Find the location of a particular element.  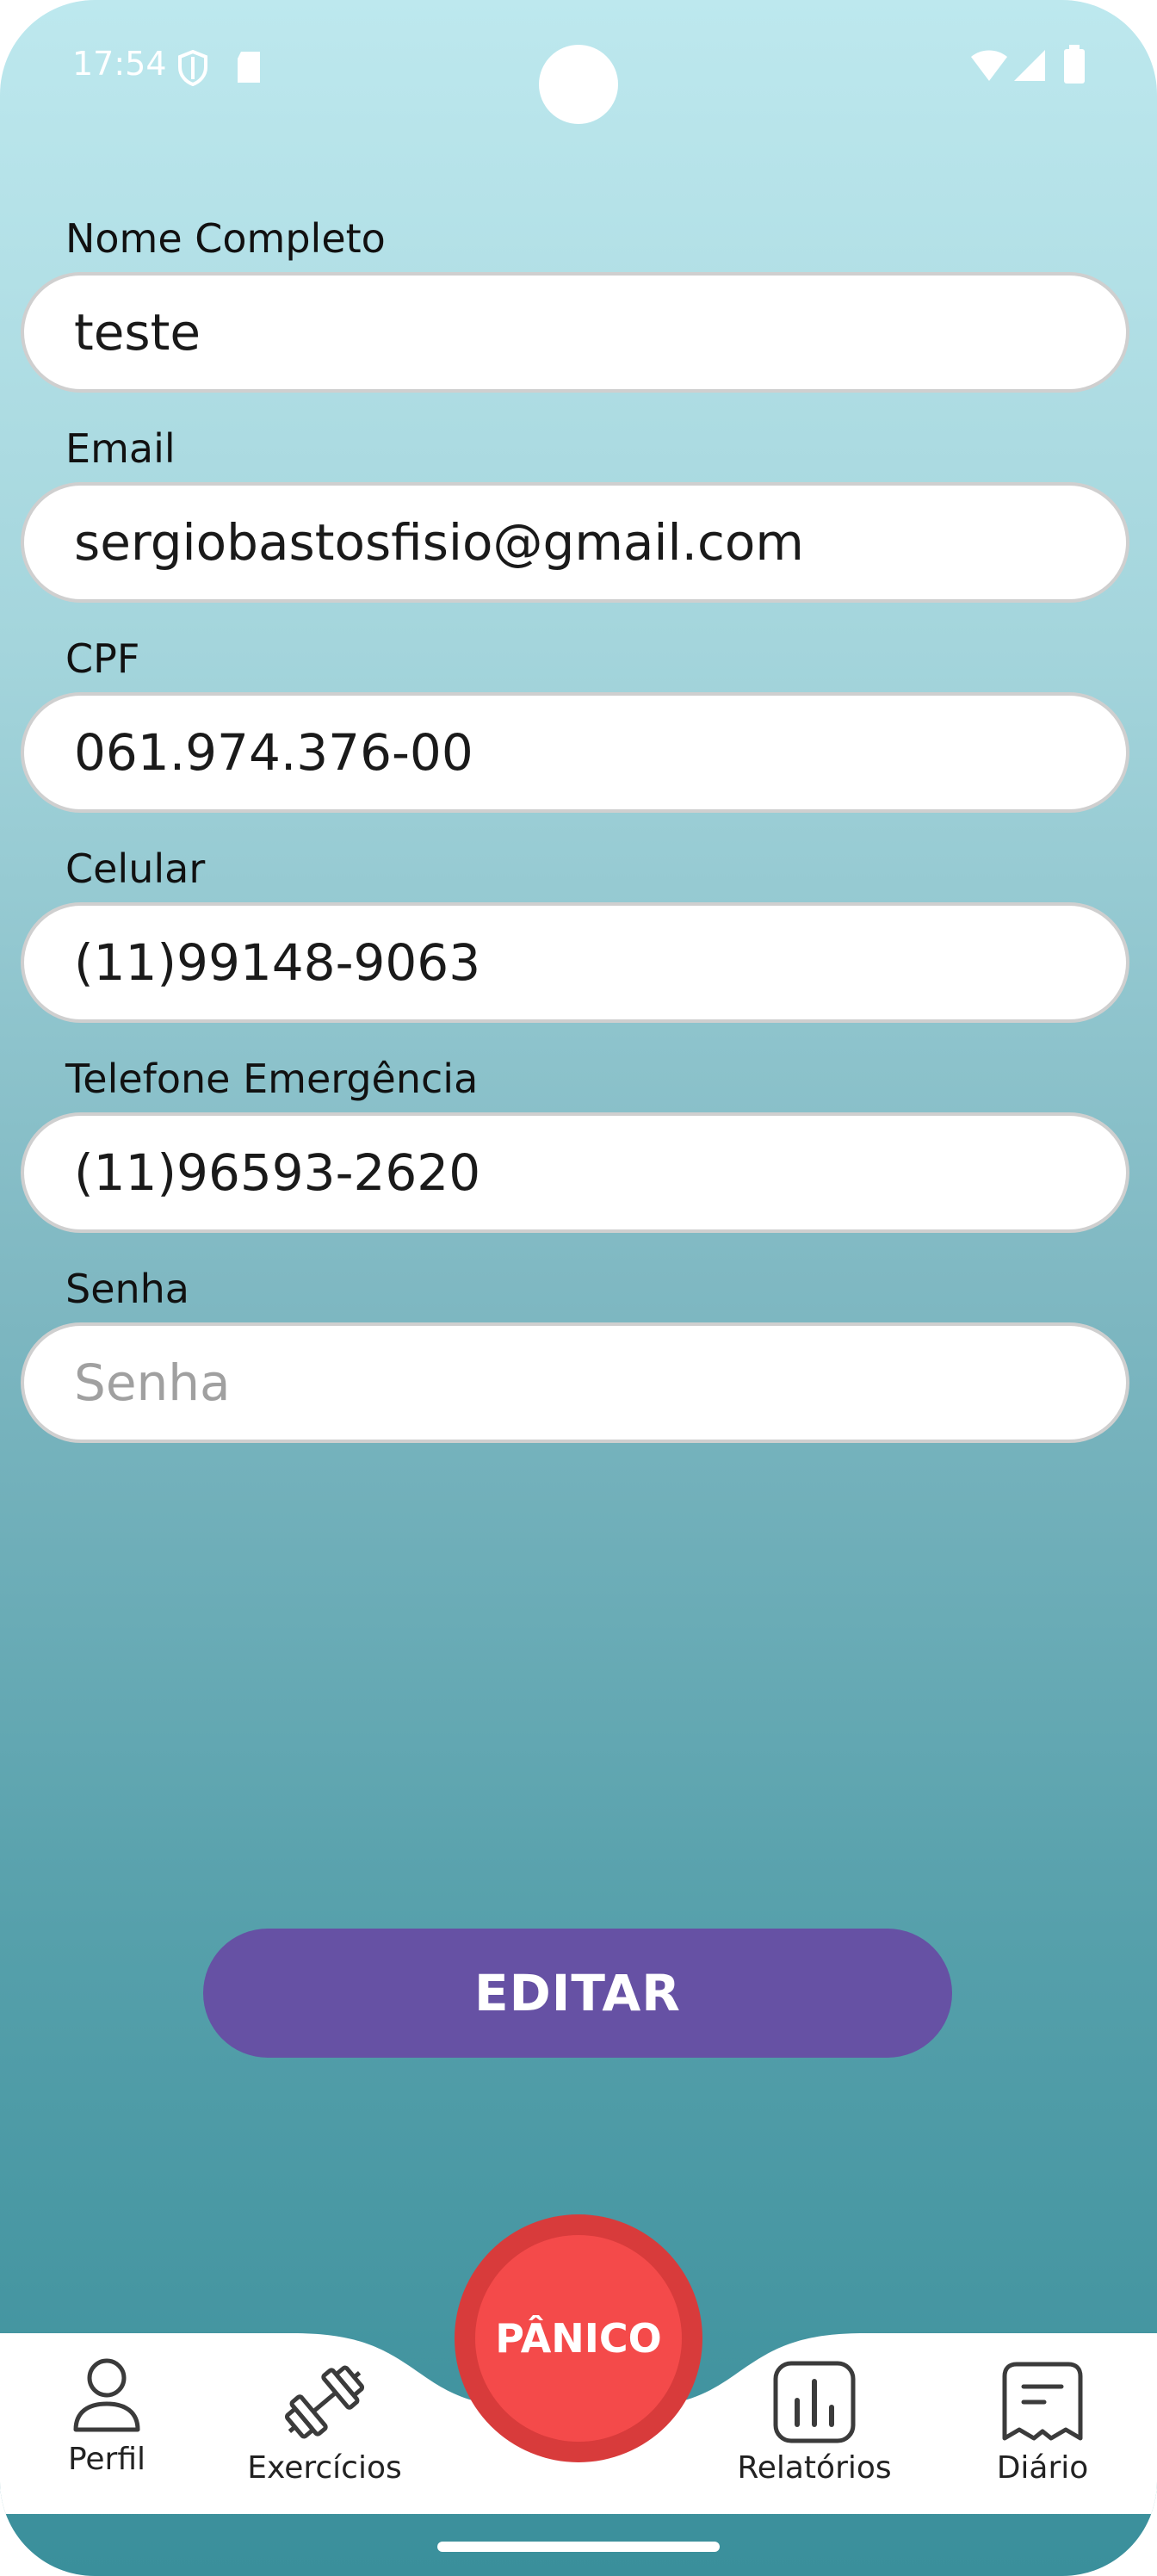

journal-icon is located at coordinates (1043, 2401).